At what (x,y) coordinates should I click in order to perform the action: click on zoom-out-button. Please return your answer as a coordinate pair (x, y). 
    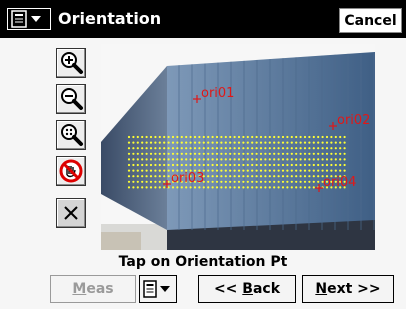
    Looking at the image, I should click on (71, 99).